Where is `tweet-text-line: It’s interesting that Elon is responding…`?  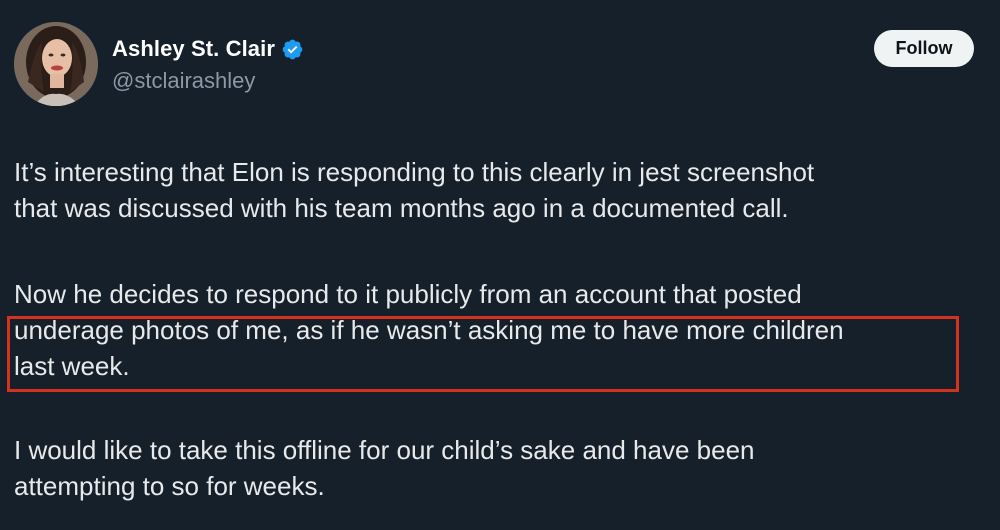
tweet-text-line: It’s interesting that Elon is responding… is located at coordinates (414, 172).